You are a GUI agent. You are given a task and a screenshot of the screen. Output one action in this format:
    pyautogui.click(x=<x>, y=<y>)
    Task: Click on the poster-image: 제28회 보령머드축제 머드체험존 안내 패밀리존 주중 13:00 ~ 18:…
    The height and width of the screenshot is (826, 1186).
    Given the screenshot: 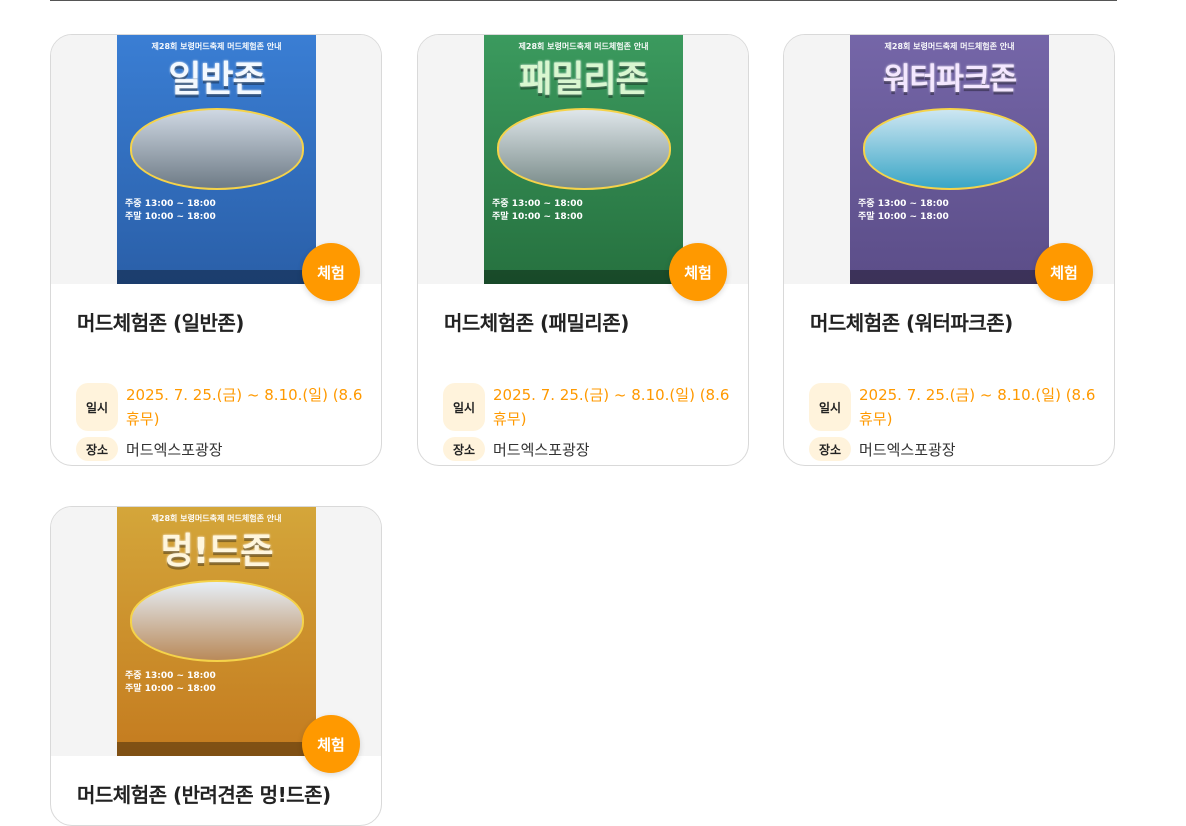 What is the action you would take?
    pyautogui.click(x=583, y=159)
    